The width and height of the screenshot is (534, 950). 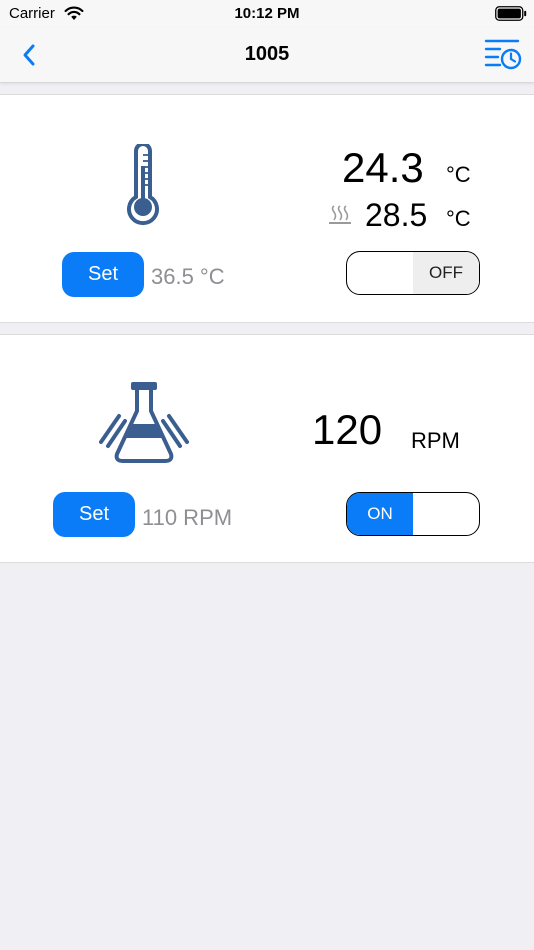 What do you see at coordinates (188, 276) in the screenshot?
I see `set-temperature-value: 36.5 °C` at bounding box center [188, 276].